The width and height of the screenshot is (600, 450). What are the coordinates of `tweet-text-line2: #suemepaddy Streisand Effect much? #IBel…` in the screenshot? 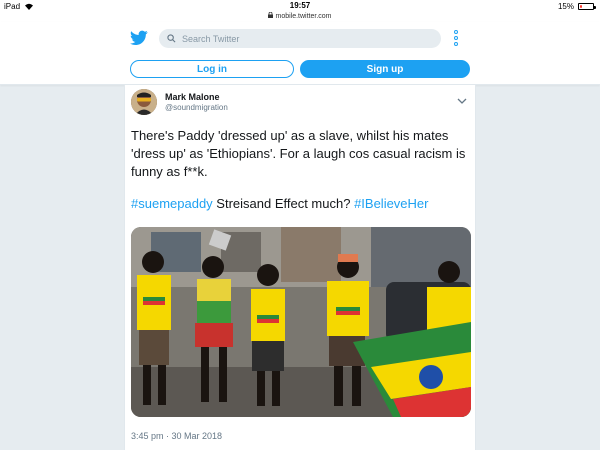 It's located at (301, 204).